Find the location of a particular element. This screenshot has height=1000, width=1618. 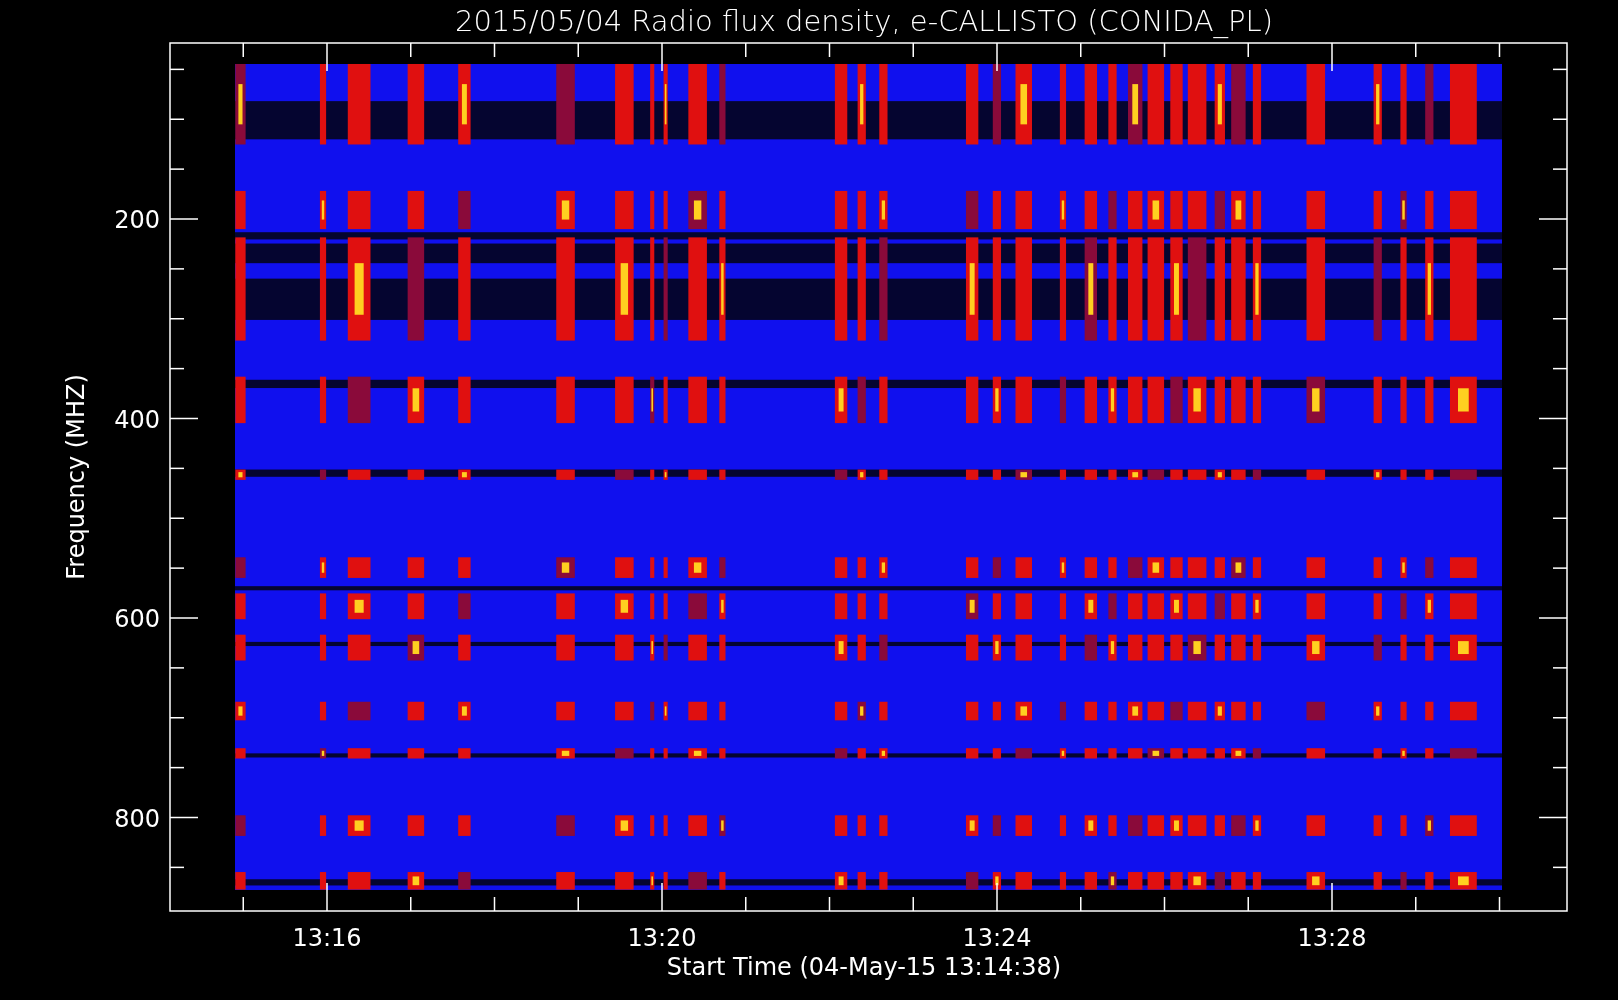

y-tick-label: 600 is located at coordinates (137, 619).